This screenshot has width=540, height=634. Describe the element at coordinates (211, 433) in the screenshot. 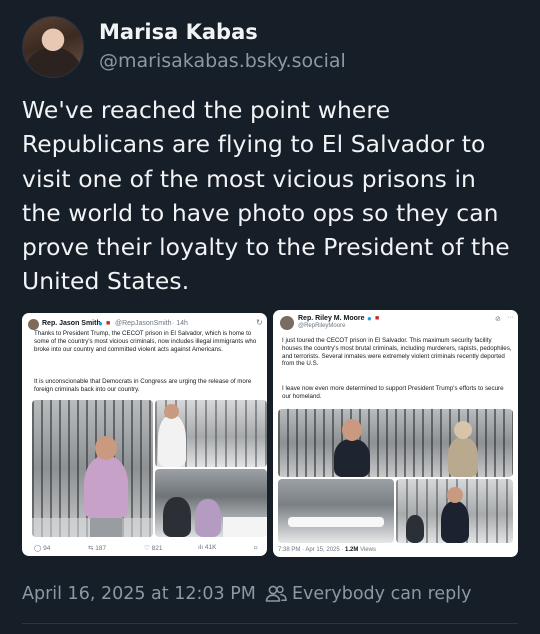

I see `prison-photo-top-right` at that location.